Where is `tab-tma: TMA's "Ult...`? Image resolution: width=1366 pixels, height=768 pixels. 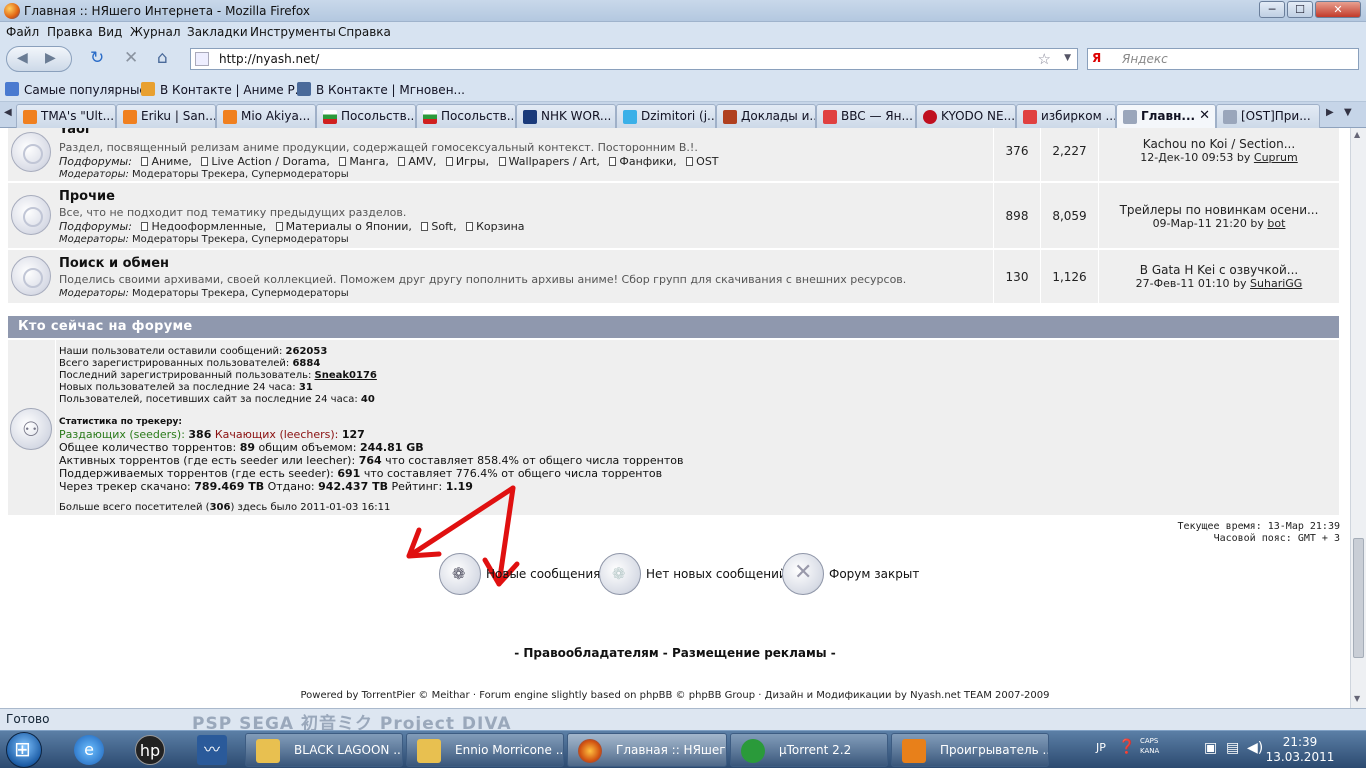 tab-tma: TMA's "Ult... is located at coordinates (66, 116).